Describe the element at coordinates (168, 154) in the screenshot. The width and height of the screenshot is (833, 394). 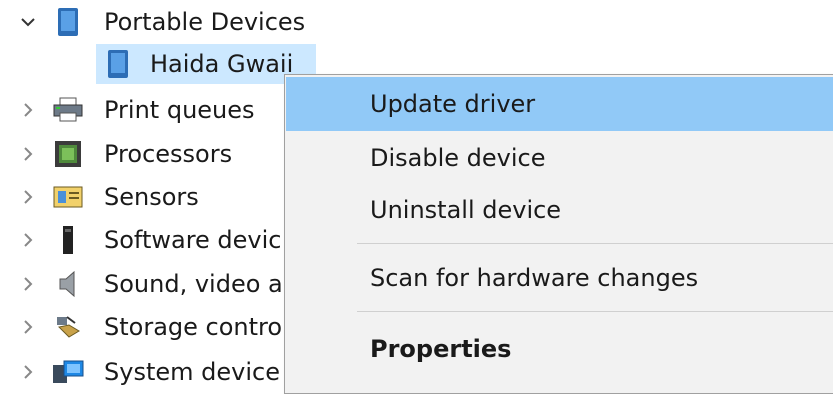
I see `tree-item-label: Processors` at that location.